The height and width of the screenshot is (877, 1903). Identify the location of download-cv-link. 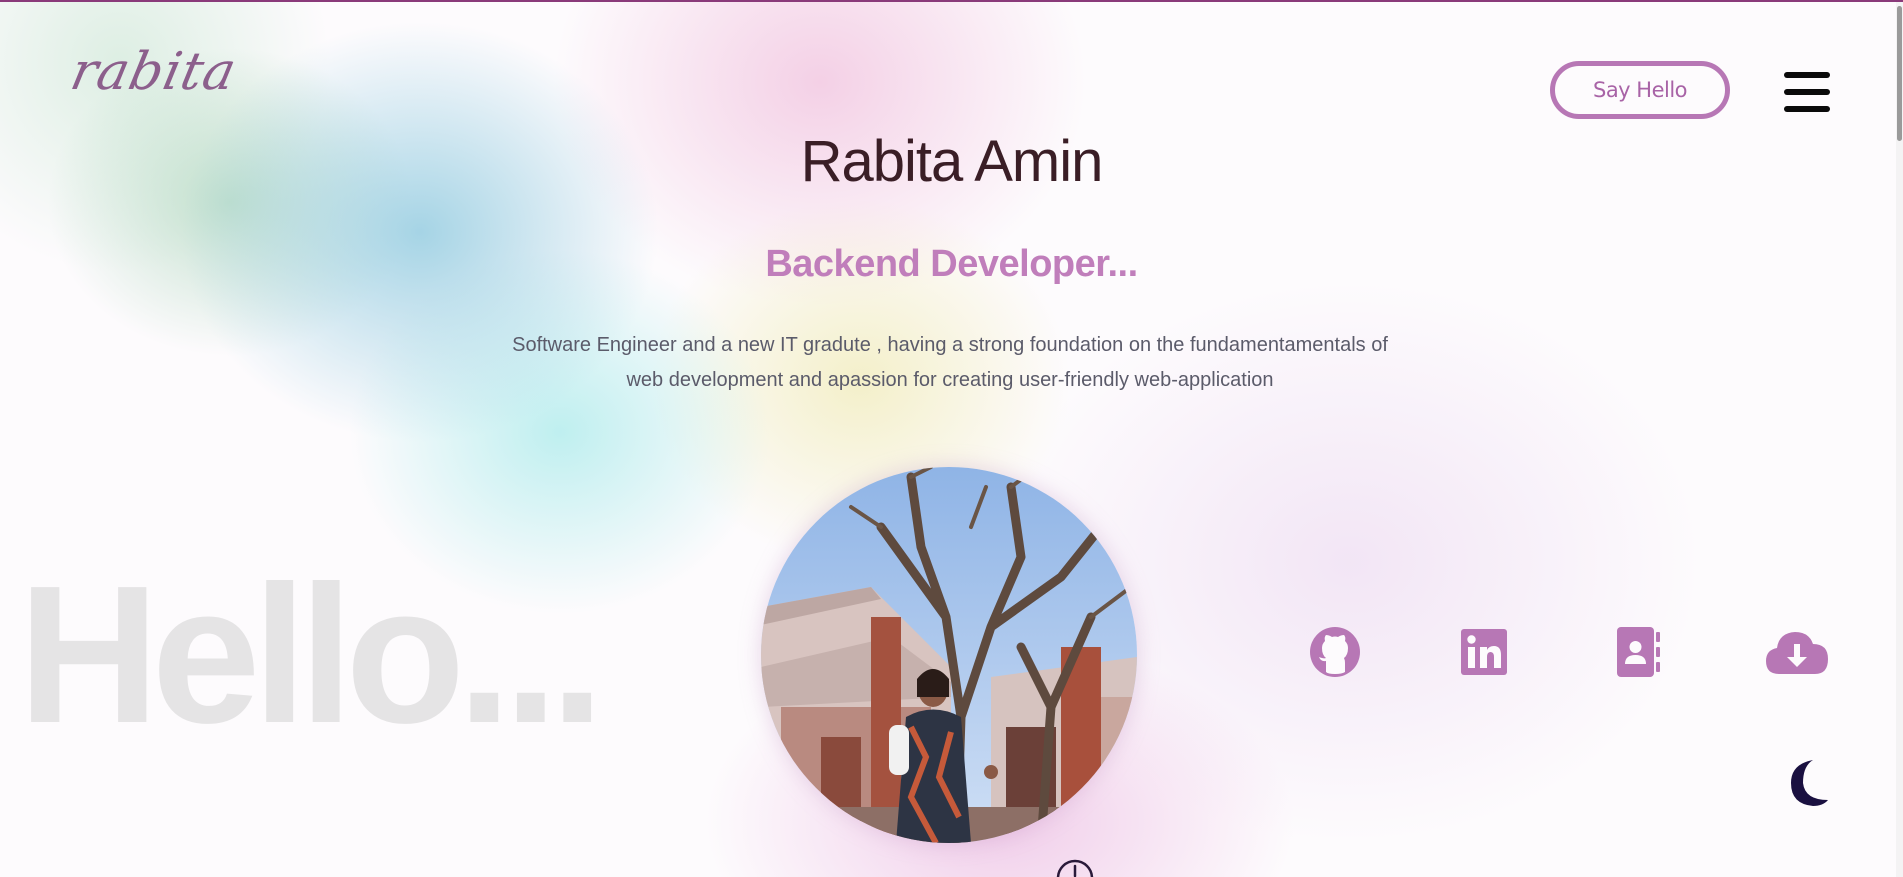
(1797, 652).